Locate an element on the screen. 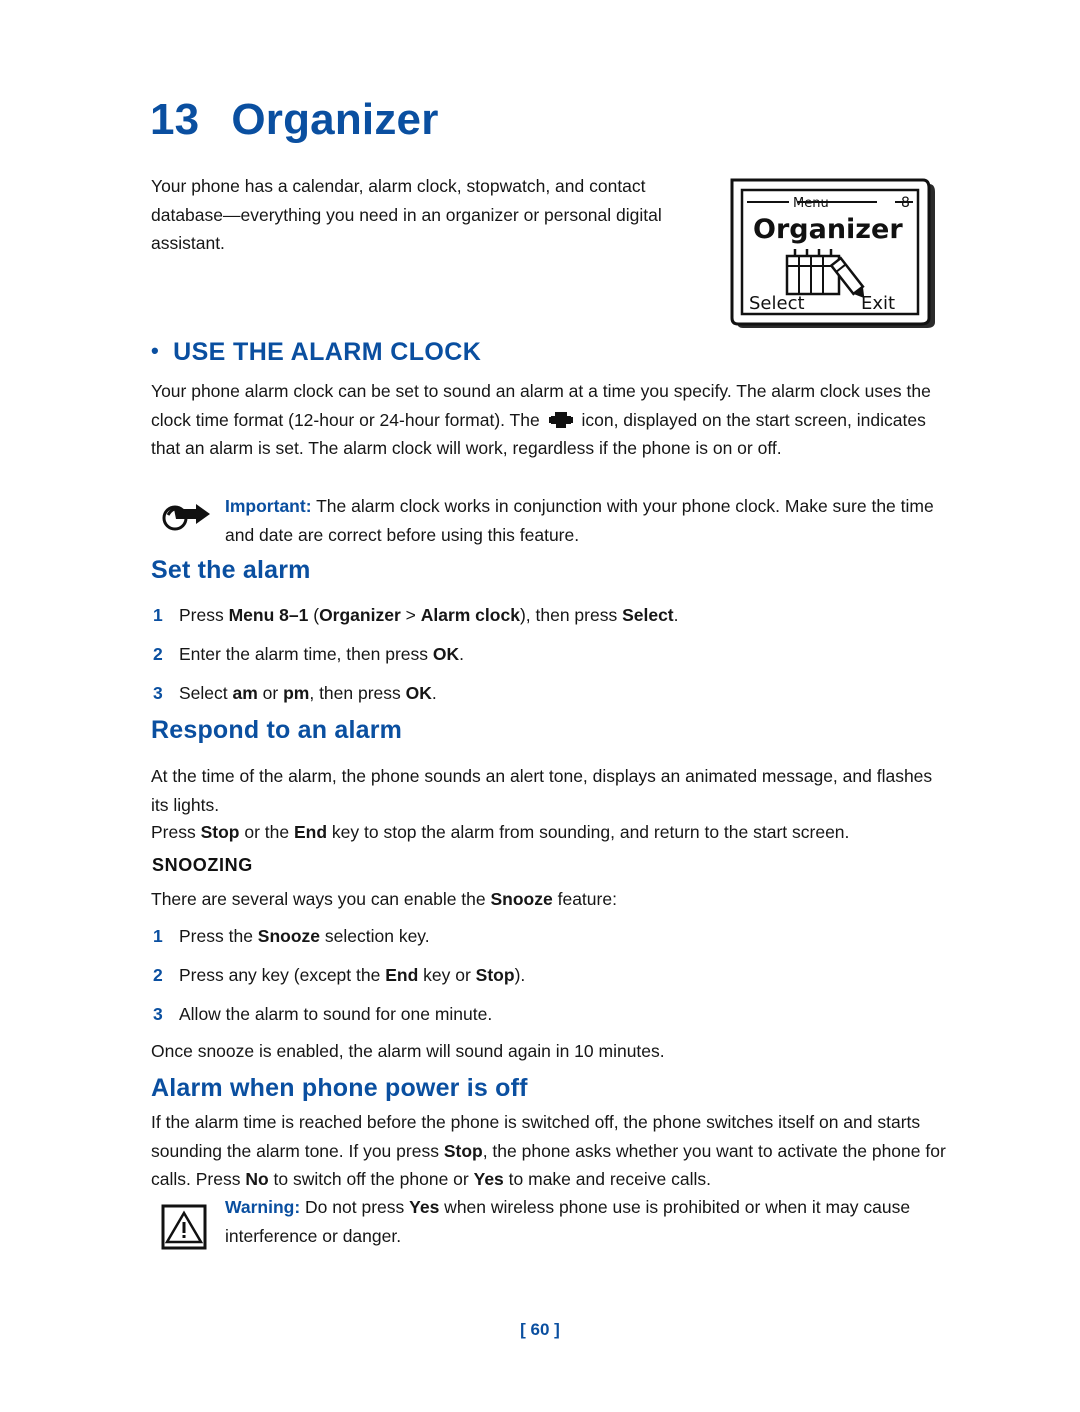  section-heading-alarm-clock: • USE THE ALARM CLOCK is located at coordinates (316, 352).